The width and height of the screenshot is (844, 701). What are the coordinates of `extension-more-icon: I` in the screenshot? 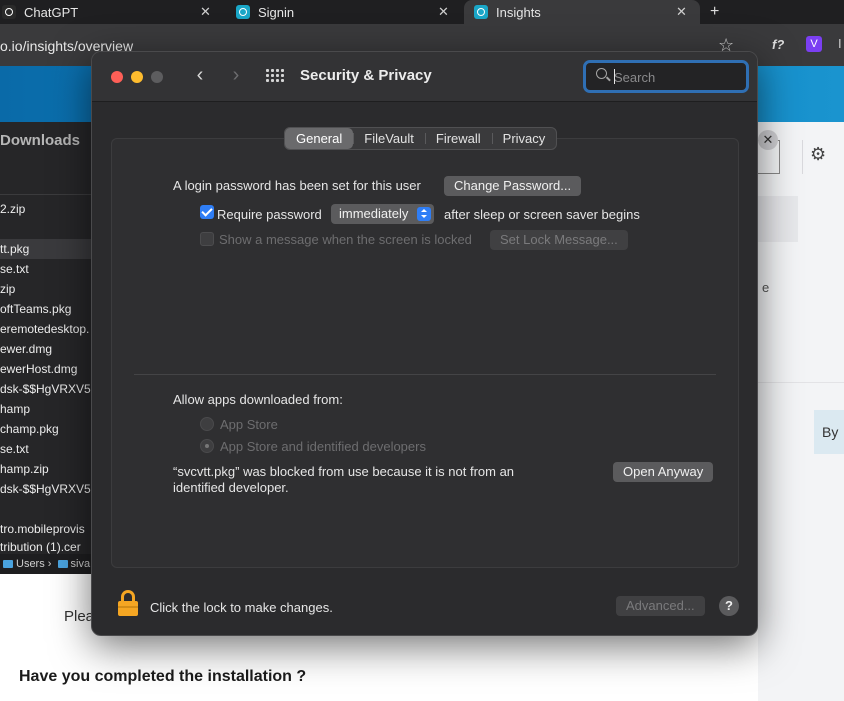 It's located at (840, 43).